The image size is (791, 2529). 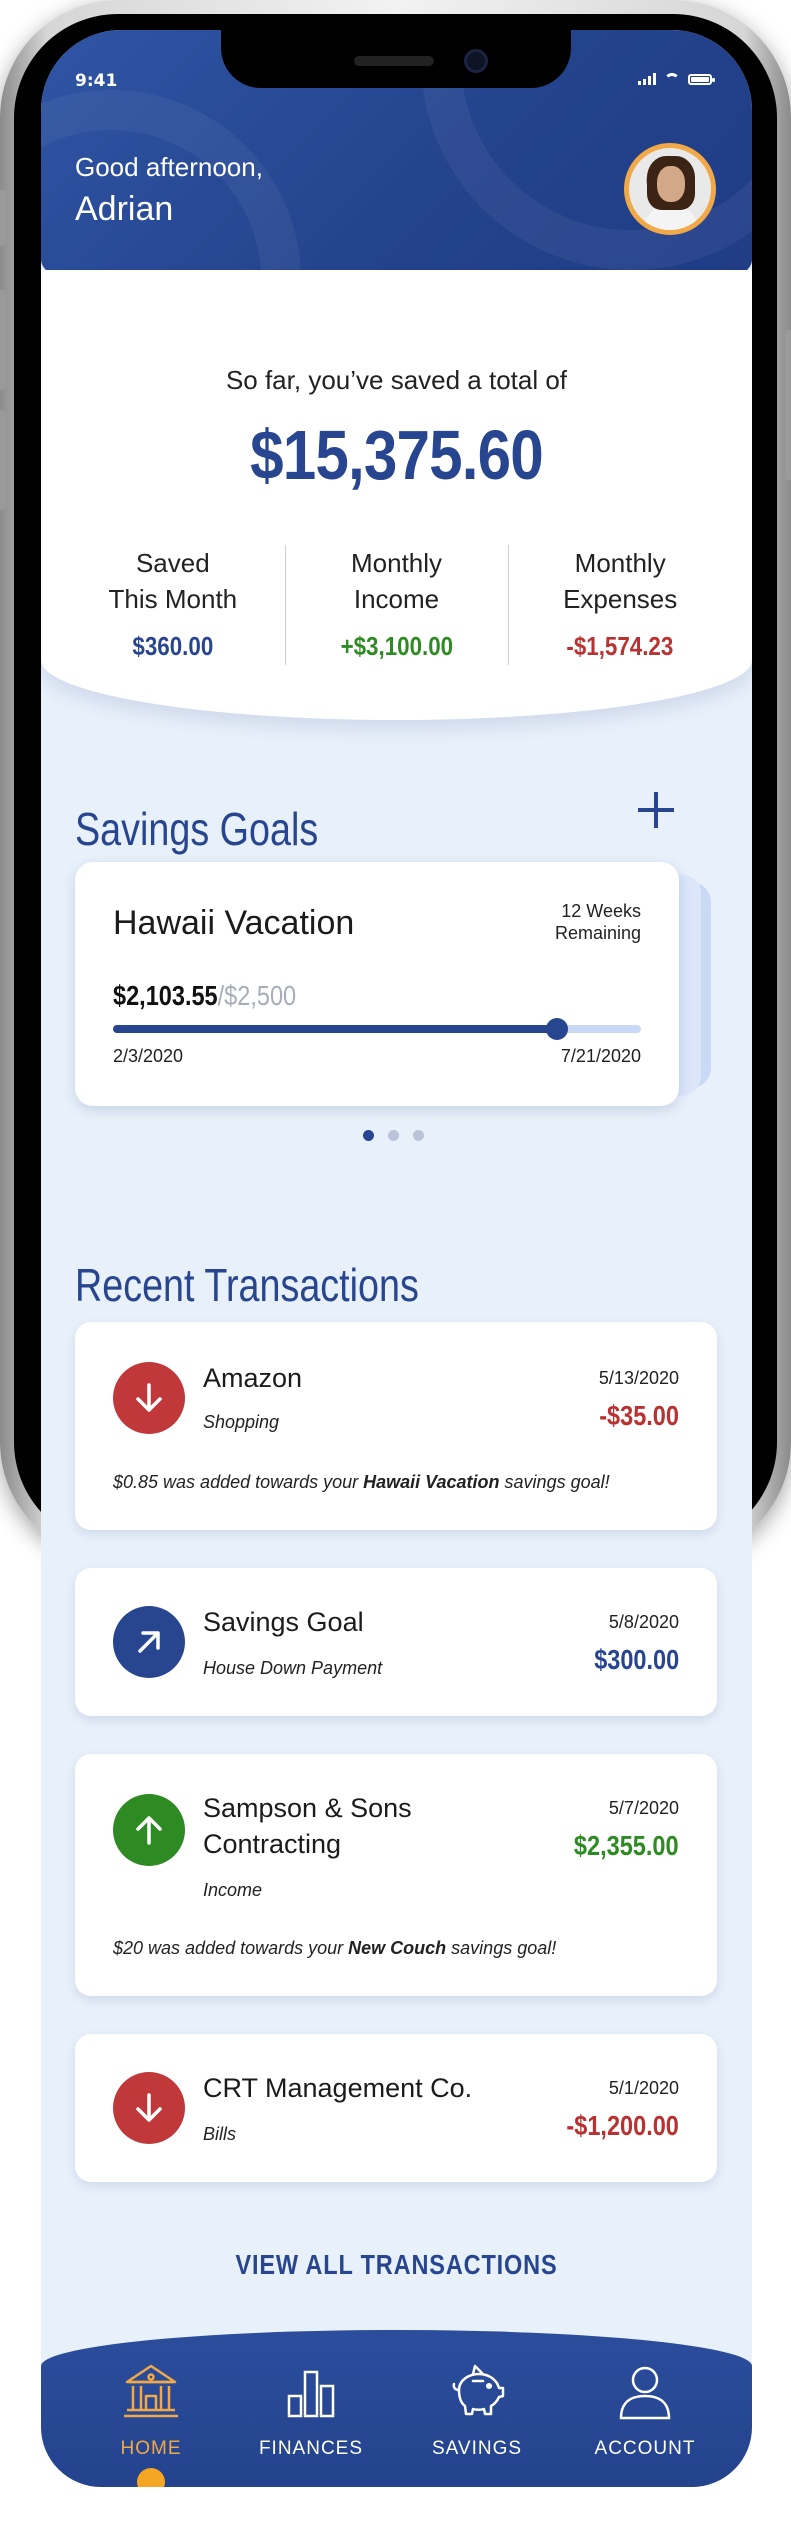 What do you see at coordinates (151, 2477) in the screenshot?
I see `active-nav-indicator` at bounding box center [151, 2477].